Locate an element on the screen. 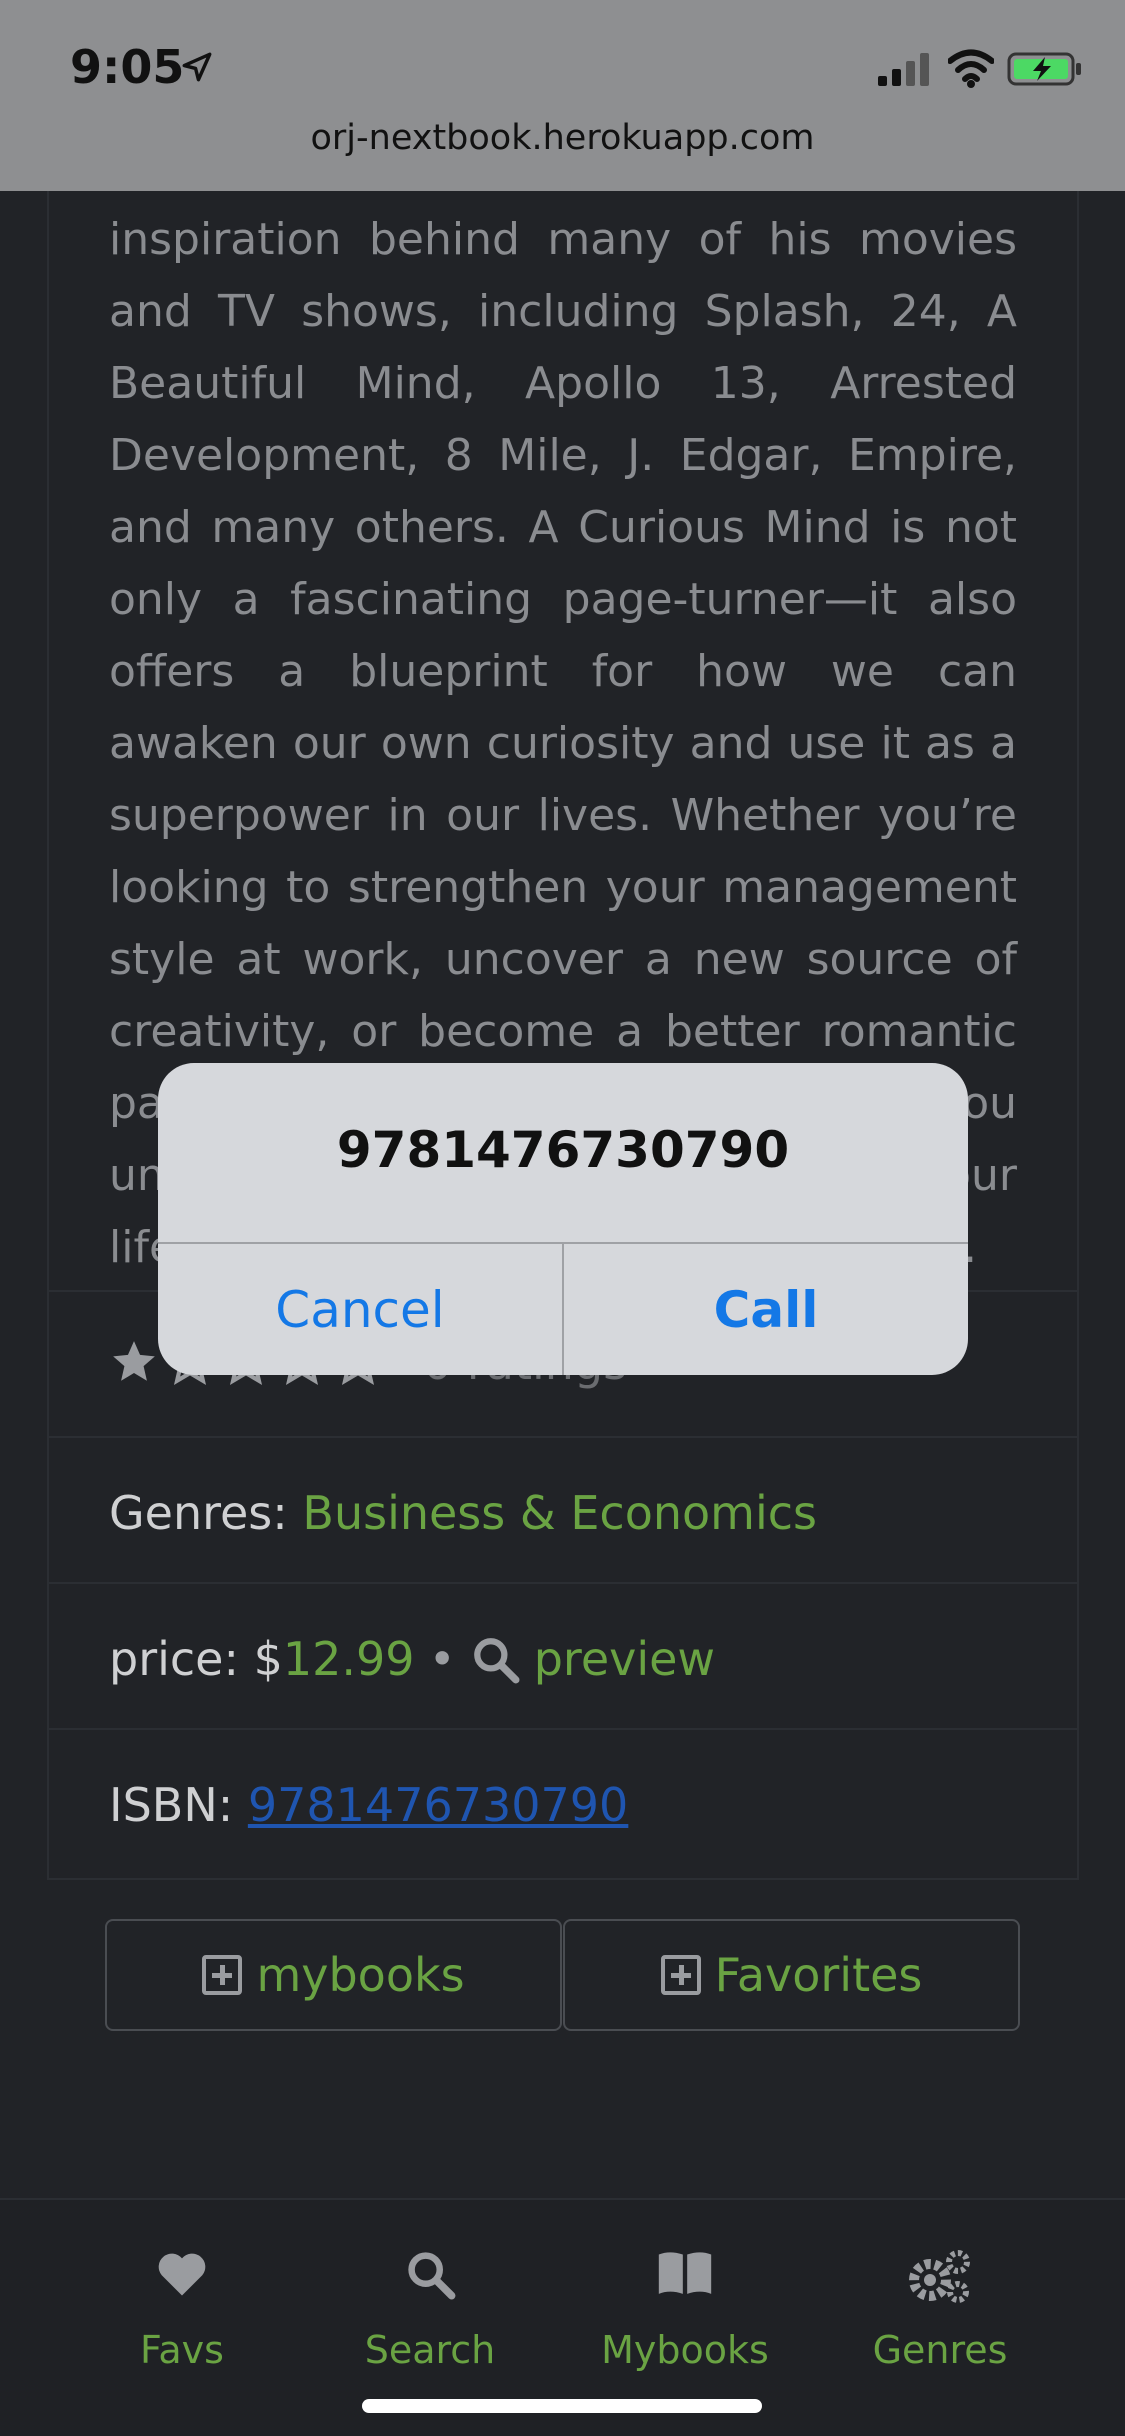  gears-icon is located at coordinates (939, 2276).